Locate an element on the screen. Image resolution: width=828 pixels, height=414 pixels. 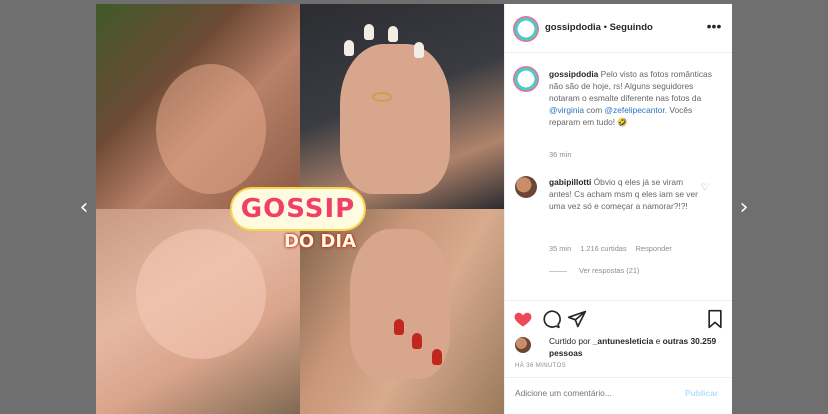
mention-link: @virginia is located at coordinates (566, 110).